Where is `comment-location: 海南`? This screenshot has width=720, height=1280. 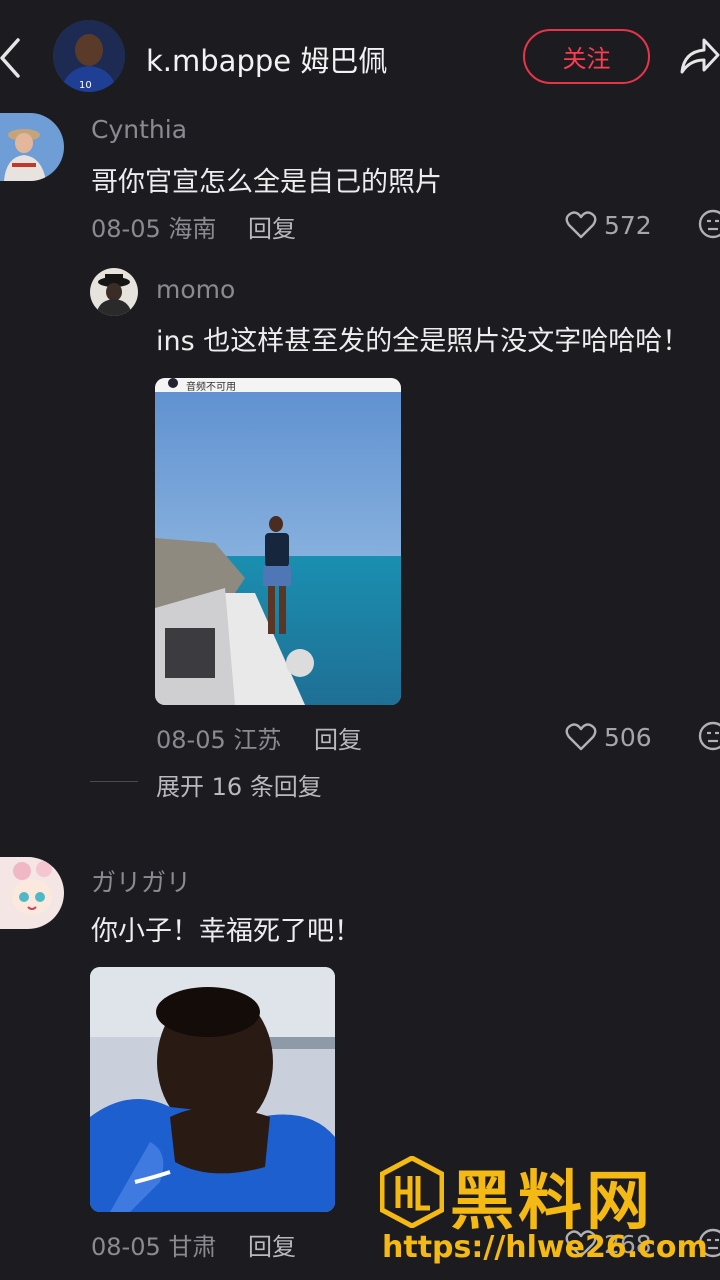
comment-location: 海南 is located at coordinates (192, 229).